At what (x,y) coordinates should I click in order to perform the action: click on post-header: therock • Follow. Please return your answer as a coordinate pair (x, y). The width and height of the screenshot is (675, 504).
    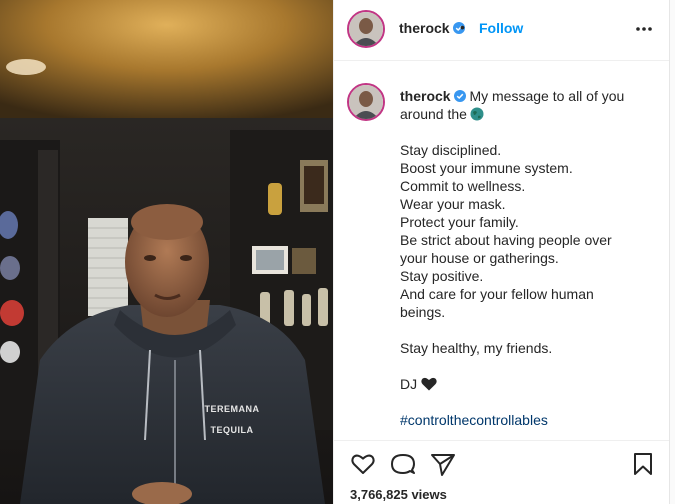
    Looking at the image, I should click on (502, 30).